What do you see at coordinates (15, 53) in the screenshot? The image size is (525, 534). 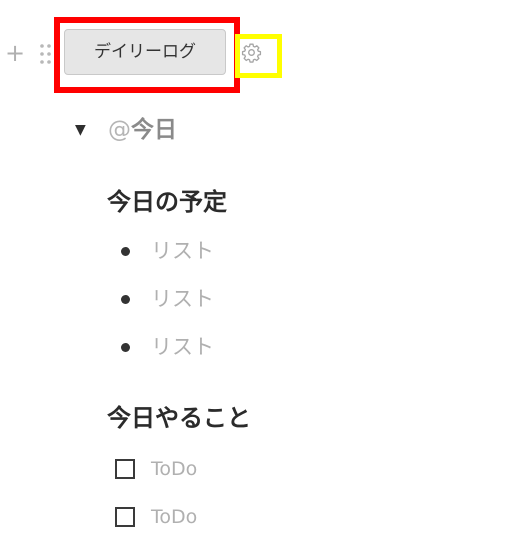 I see `plus-icon: +` at bounding box center [15, 53].